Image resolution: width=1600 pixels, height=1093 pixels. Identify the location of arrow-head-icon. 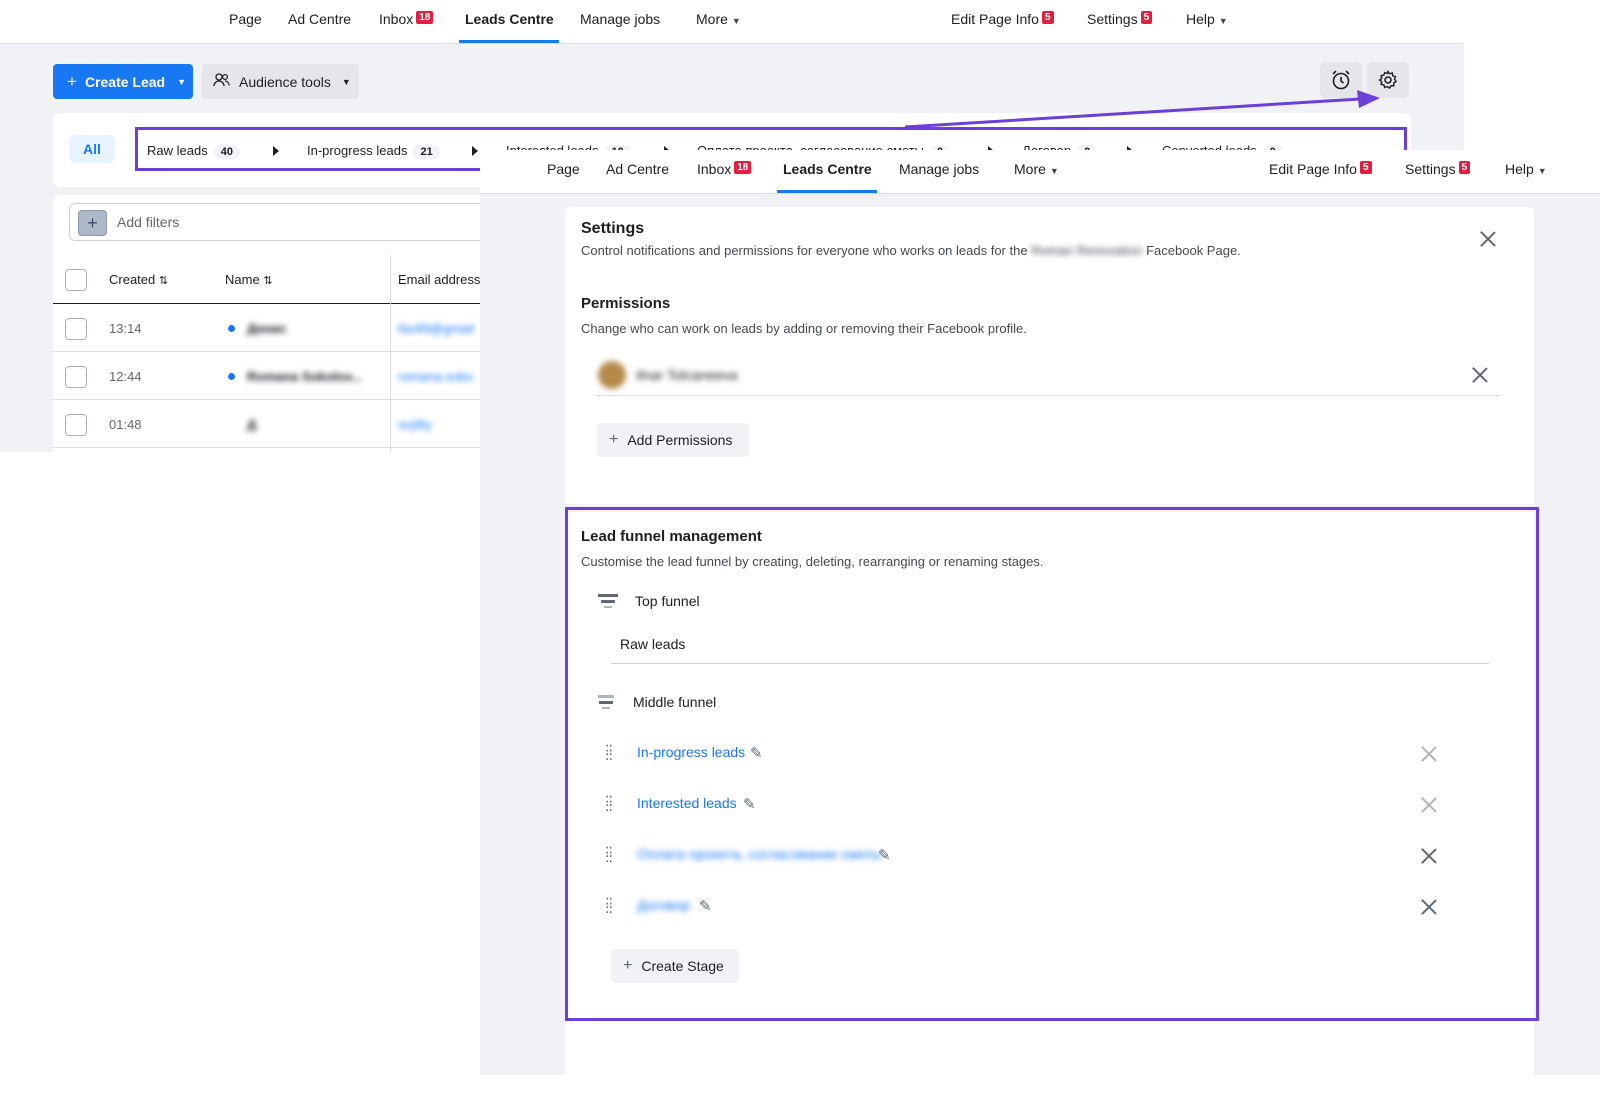
(1368, 99).